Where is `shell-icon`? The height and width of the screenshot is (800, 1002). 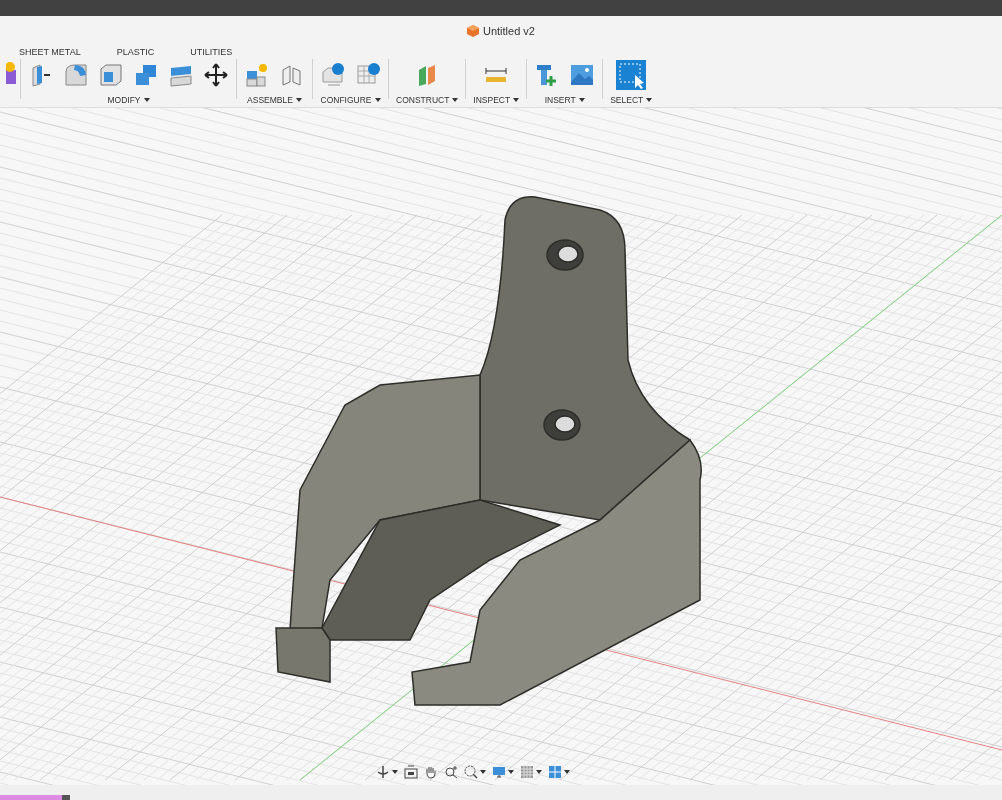 shell-icon is located at coordinates (111, 75).